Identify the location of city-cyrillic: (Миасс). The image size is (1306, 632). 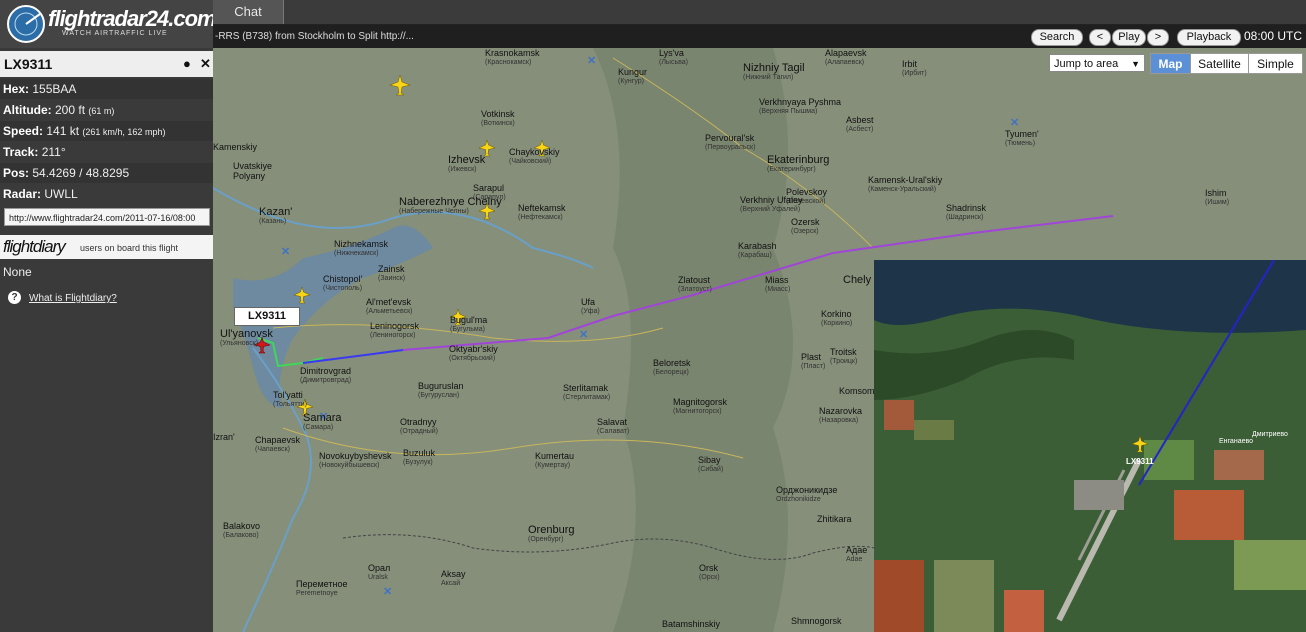
(778, 289).